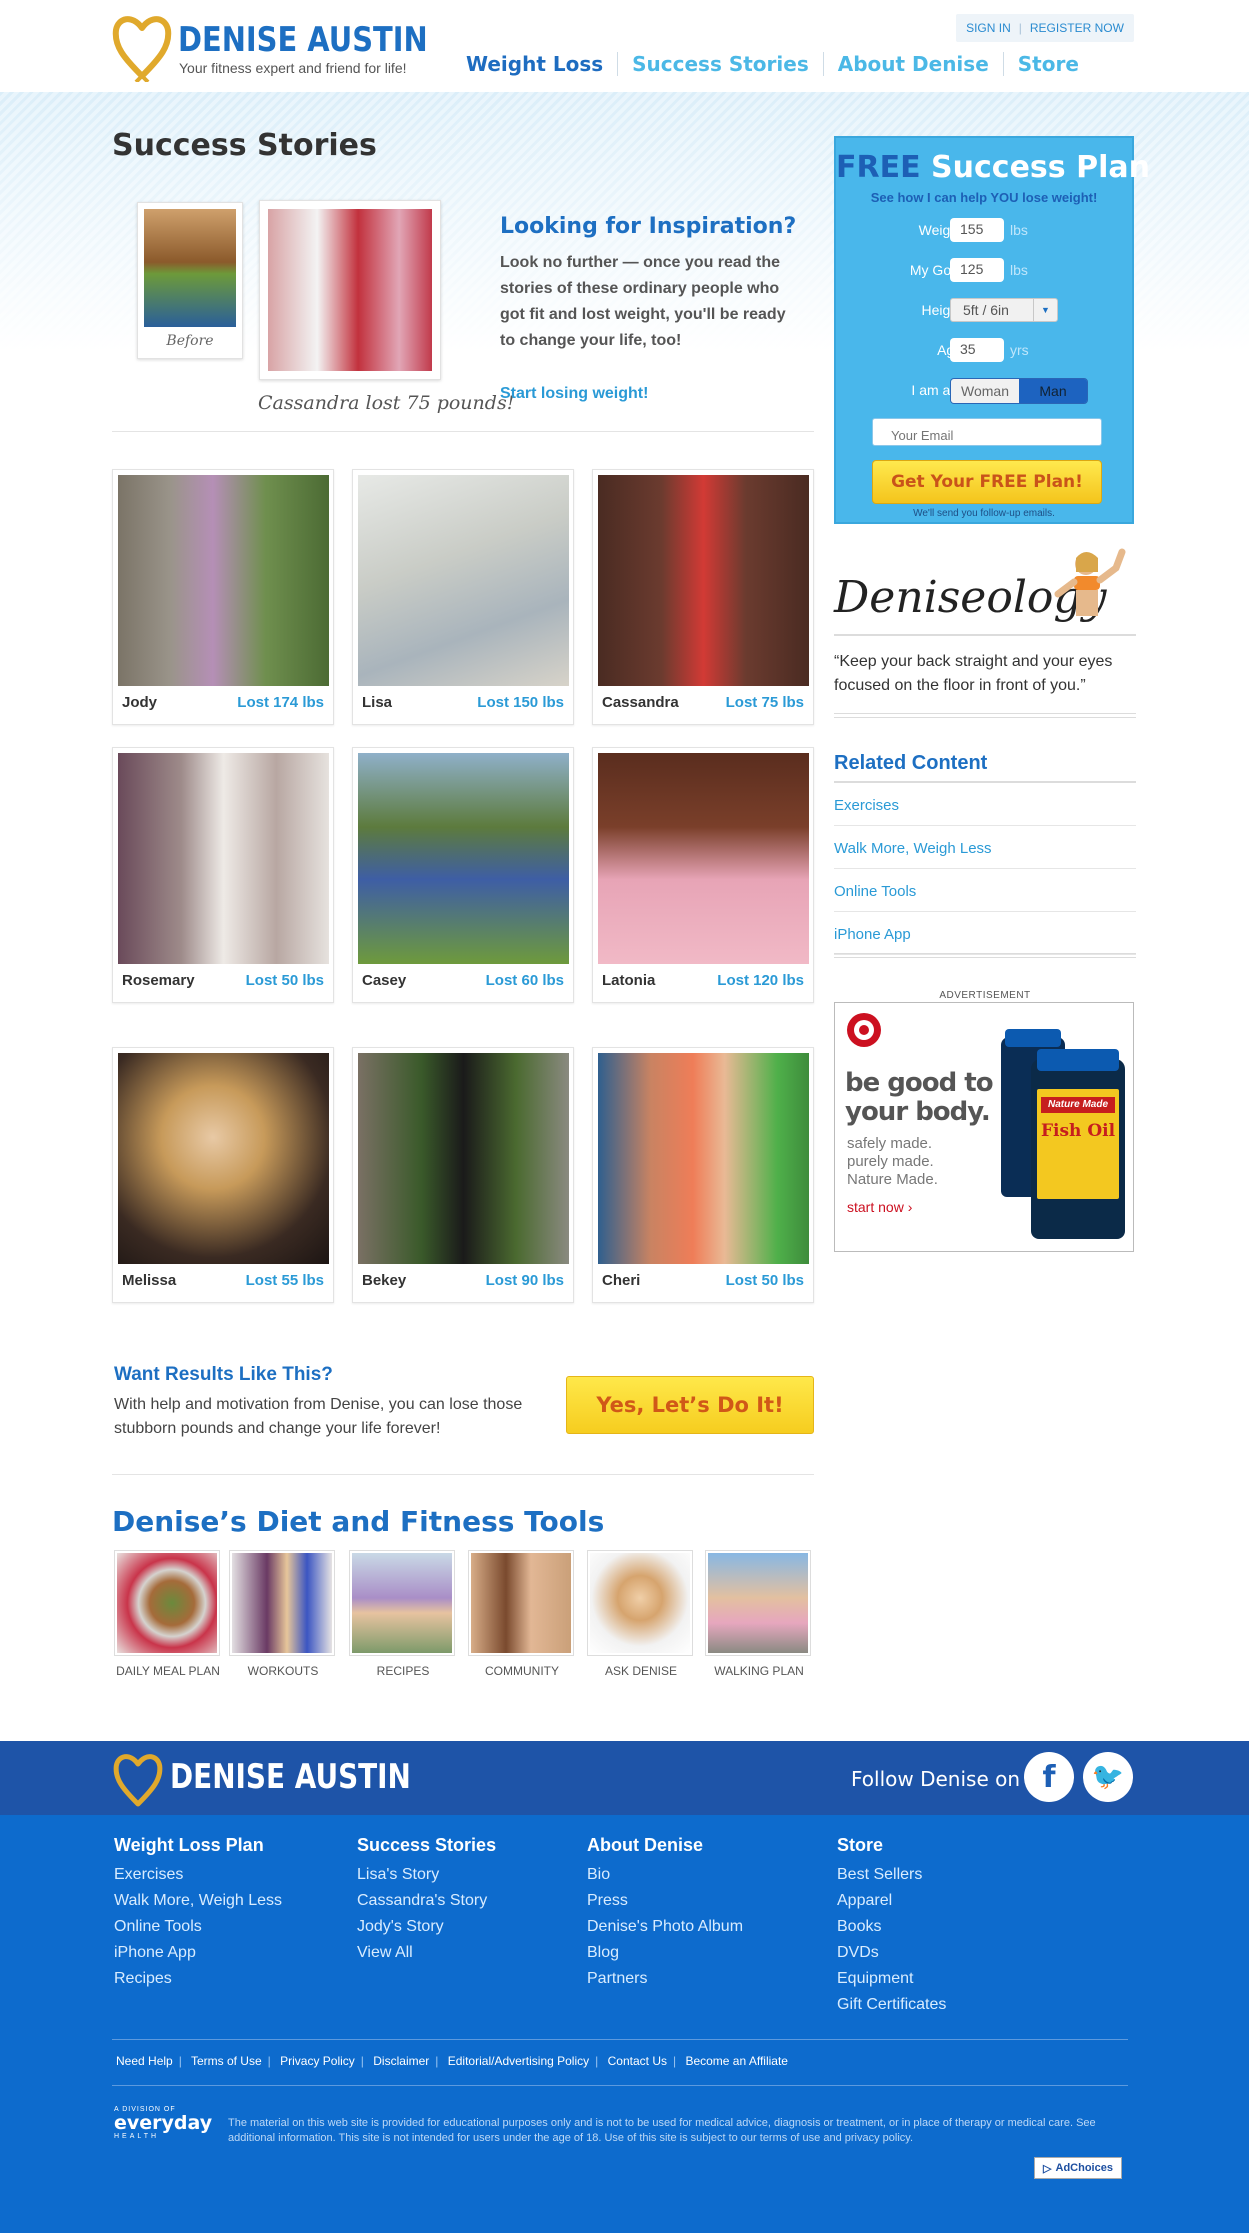 The width and height of the screenshot is (1249, 2233). What do you see at coordinates (426, 1953) in the screenshot?
I see `footer-link: View All` at bounding box center [426, 1953].